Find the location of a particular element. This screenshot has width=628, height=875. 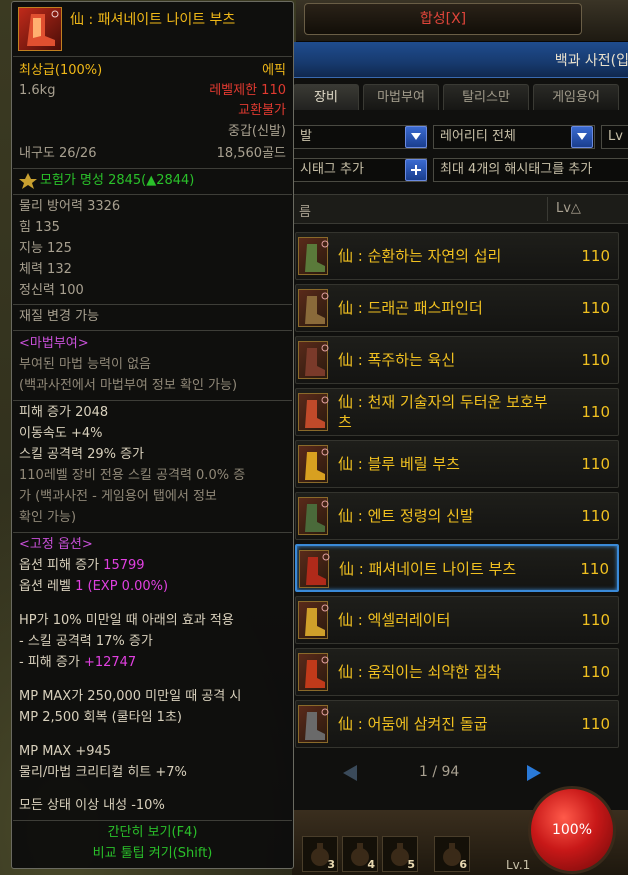

quick-slot: 3 is located at coordinates (320, 854).